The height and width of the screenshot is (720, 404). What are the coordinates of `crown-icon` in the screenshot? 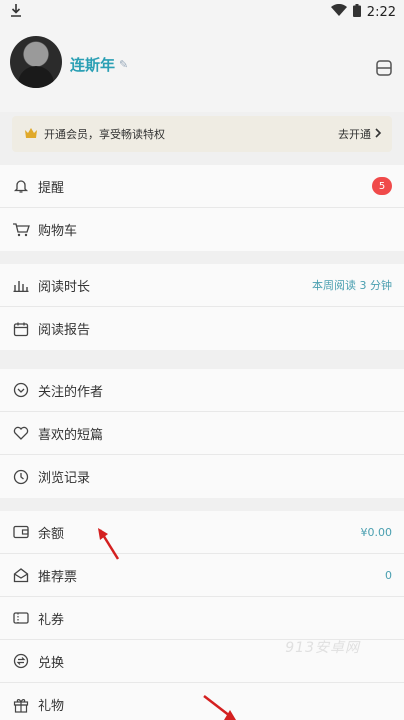 It's located at (31, 134).